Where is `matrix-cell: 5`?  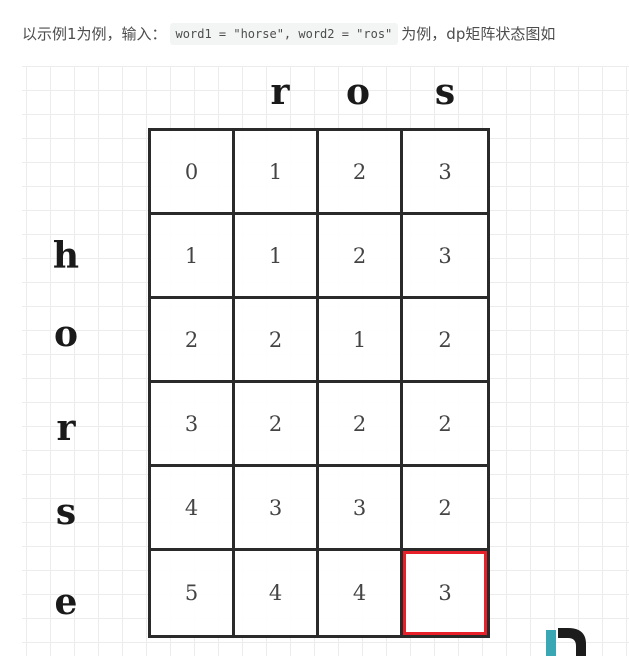
matrix-cell: 5 is located at coordinates (193, 593).